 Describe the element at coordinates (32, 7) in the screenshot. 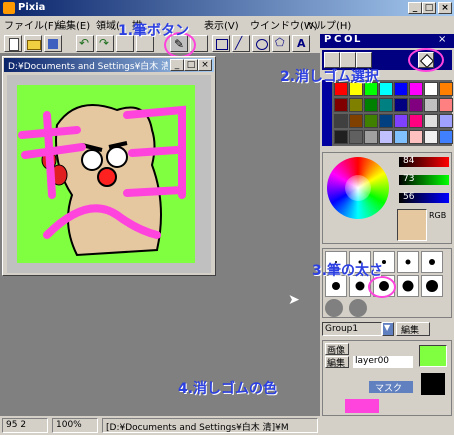

I see `app-title: Pixia` at that location.